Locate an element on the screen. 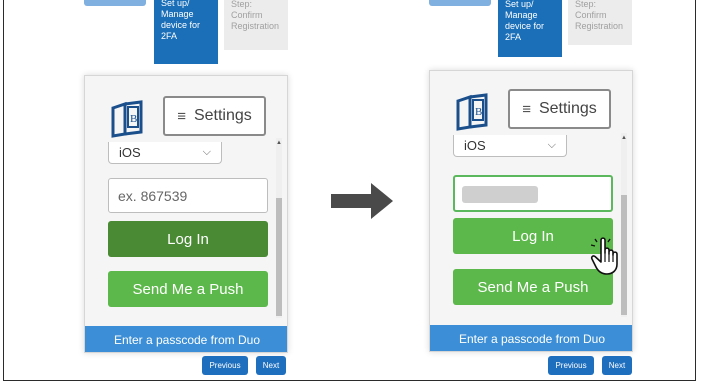 This screenshot has height=383, width=701. hand-pointer-icon is located at coordinates (604, 256).